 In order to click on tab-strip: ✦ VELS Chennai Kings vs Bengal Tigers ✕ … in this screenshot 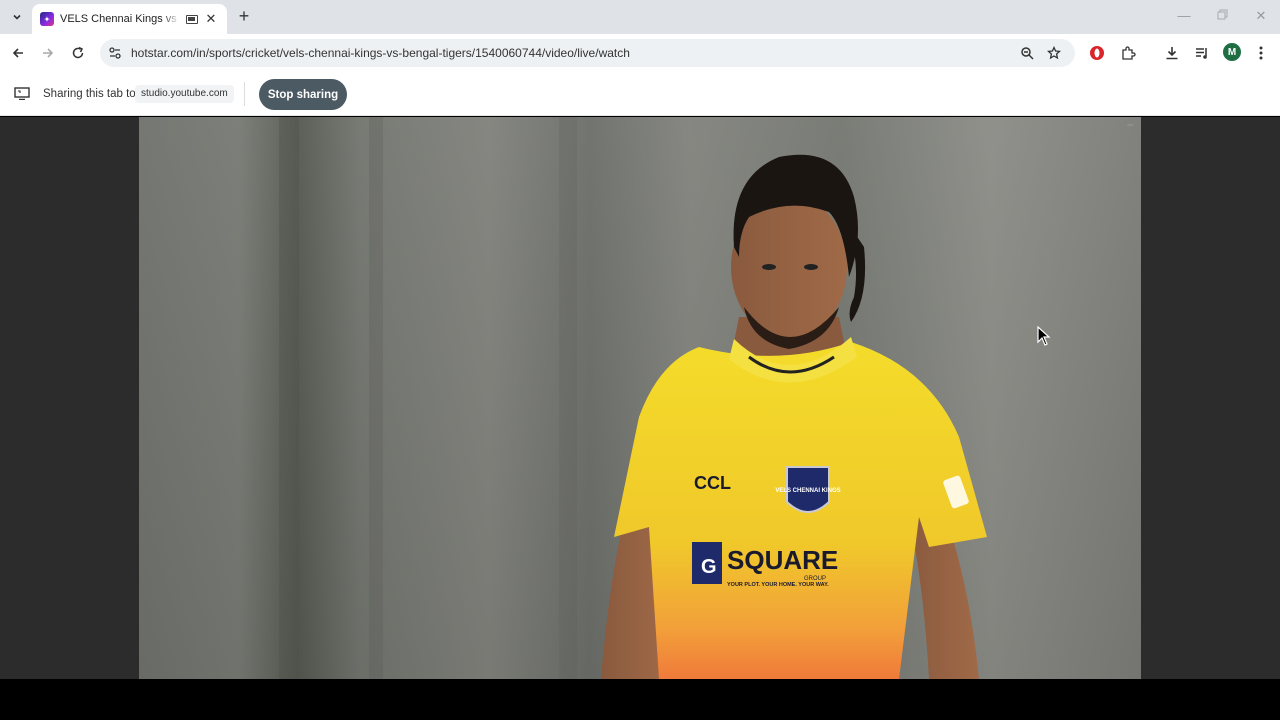, I will do `click(640, 17)`.